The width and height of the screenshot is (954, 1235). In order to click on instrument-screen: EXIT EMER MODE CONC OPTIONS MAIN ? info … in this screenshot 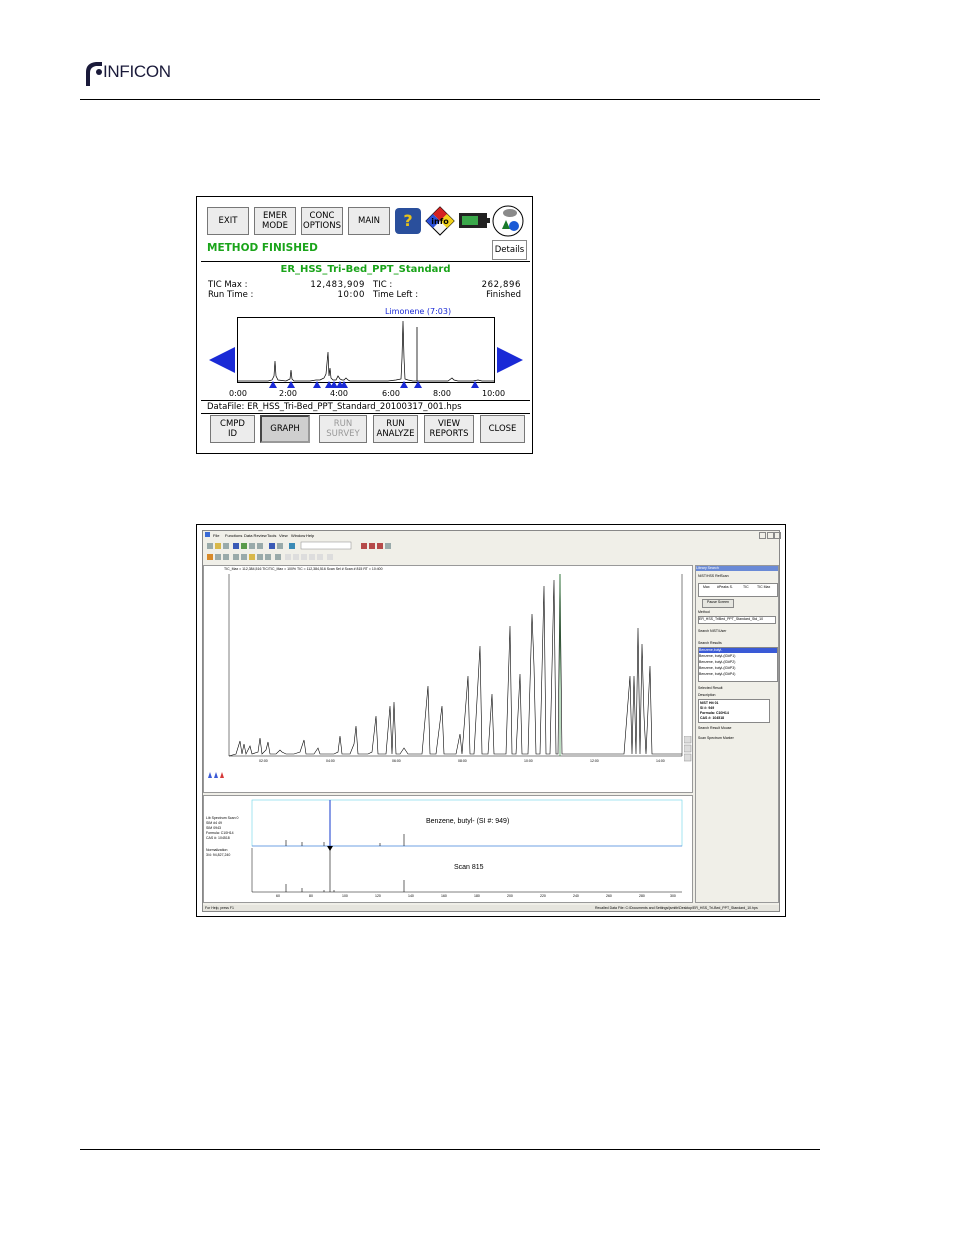, I will do `click(364, 325)`.